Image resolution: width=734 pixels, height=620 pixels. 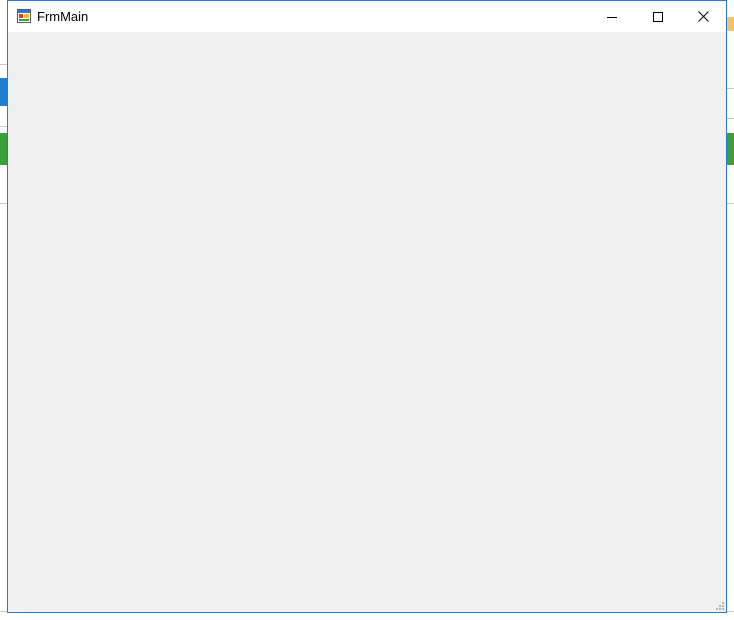 What do you see at coordinates (367, 16) in the screenshot?
I see `title-bar: FrmMain` at bounding box center [367, 16].